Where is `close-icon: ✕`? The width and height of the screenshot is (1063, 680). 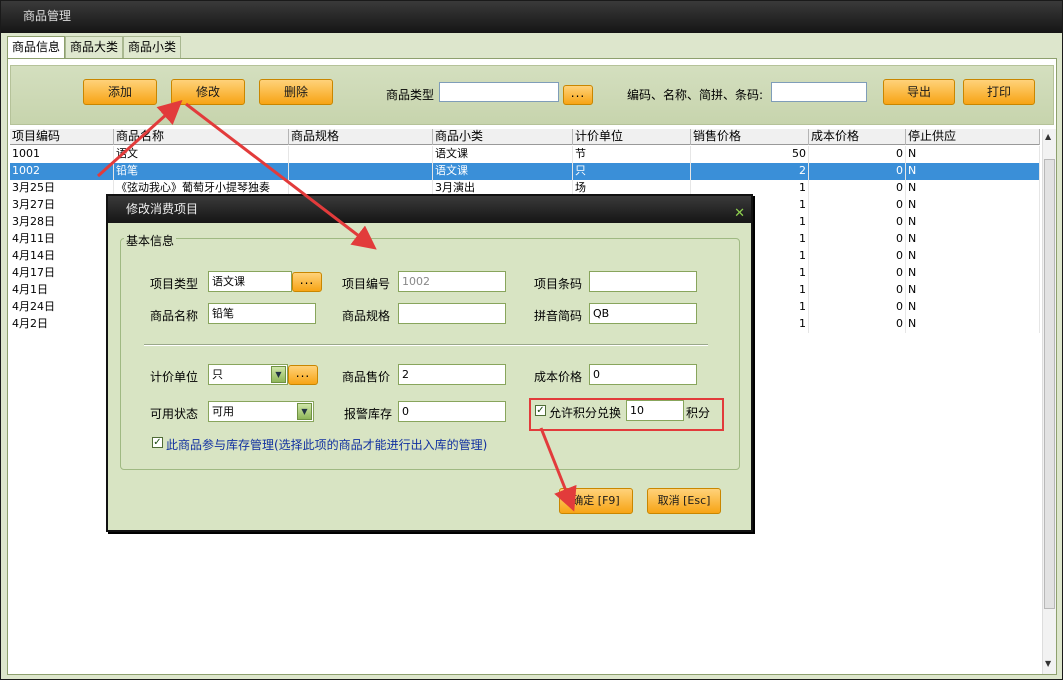 close-icon: ✕ is located at coordinates (739, 213).